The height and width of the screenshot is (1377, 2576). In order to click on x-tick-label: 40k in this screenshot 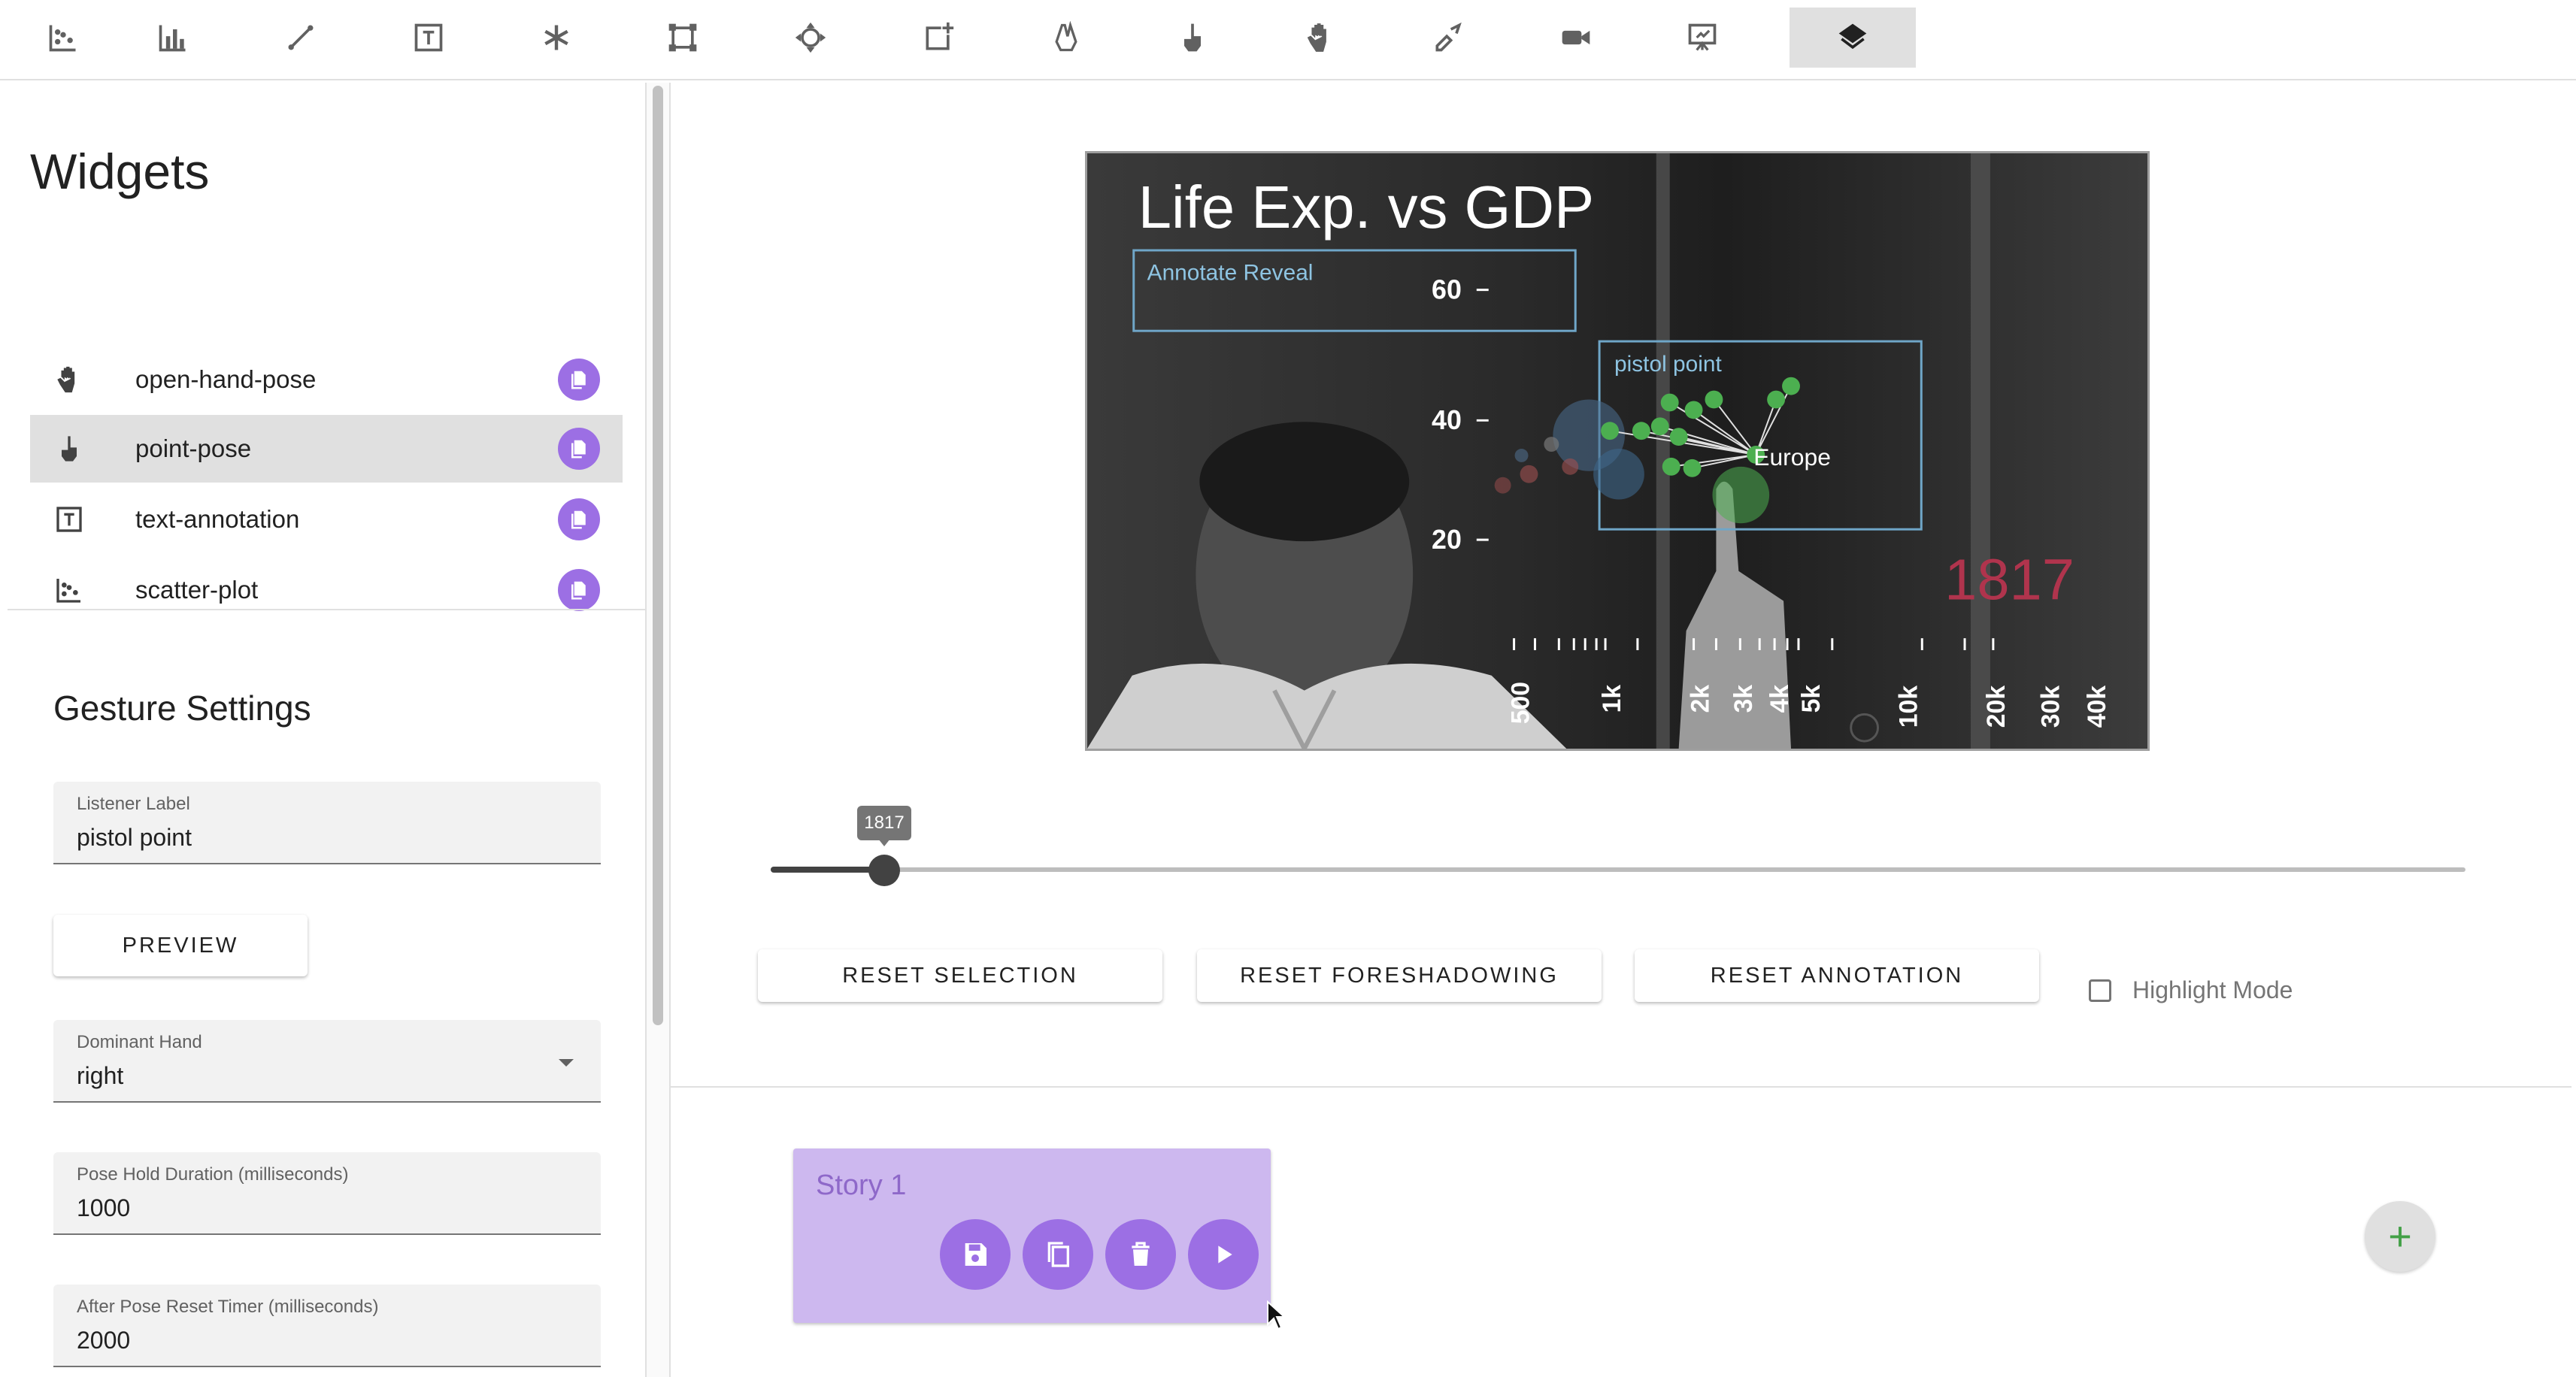, I will do `click(2097, 706)`.